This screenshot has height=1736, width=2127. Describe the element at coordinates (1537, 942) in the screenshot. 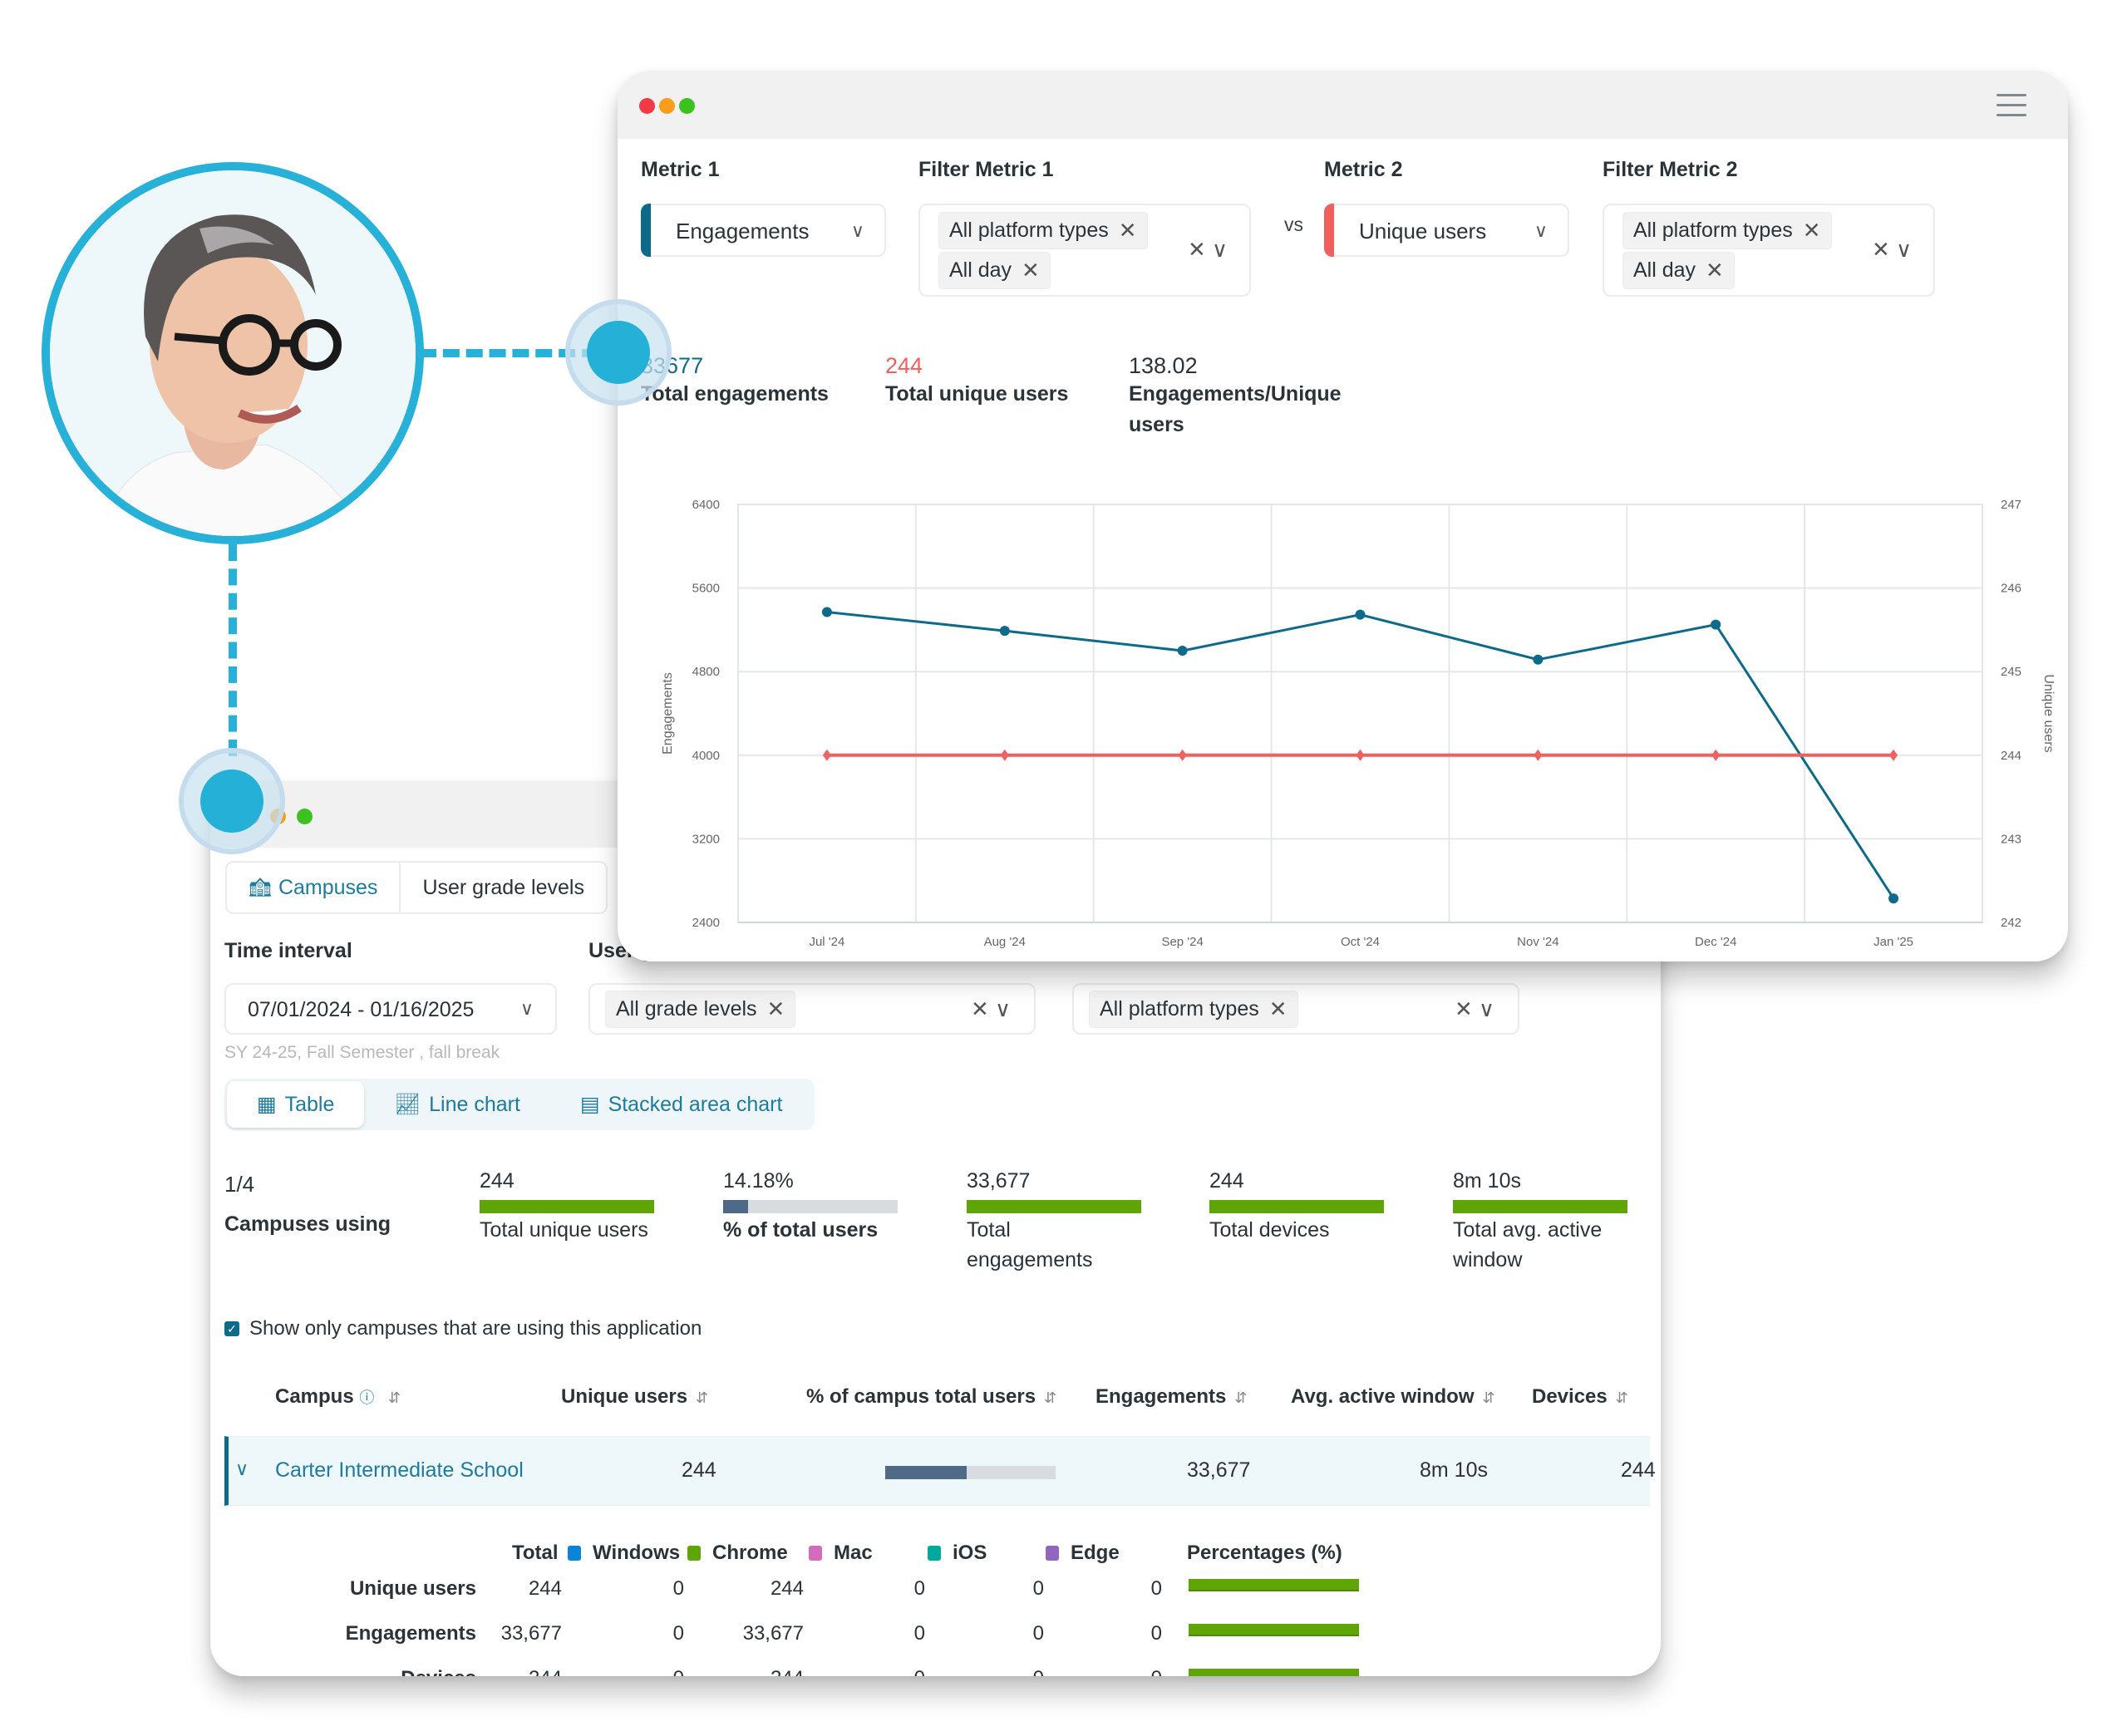

I see `x-tick-label: Nov '24` at that location.